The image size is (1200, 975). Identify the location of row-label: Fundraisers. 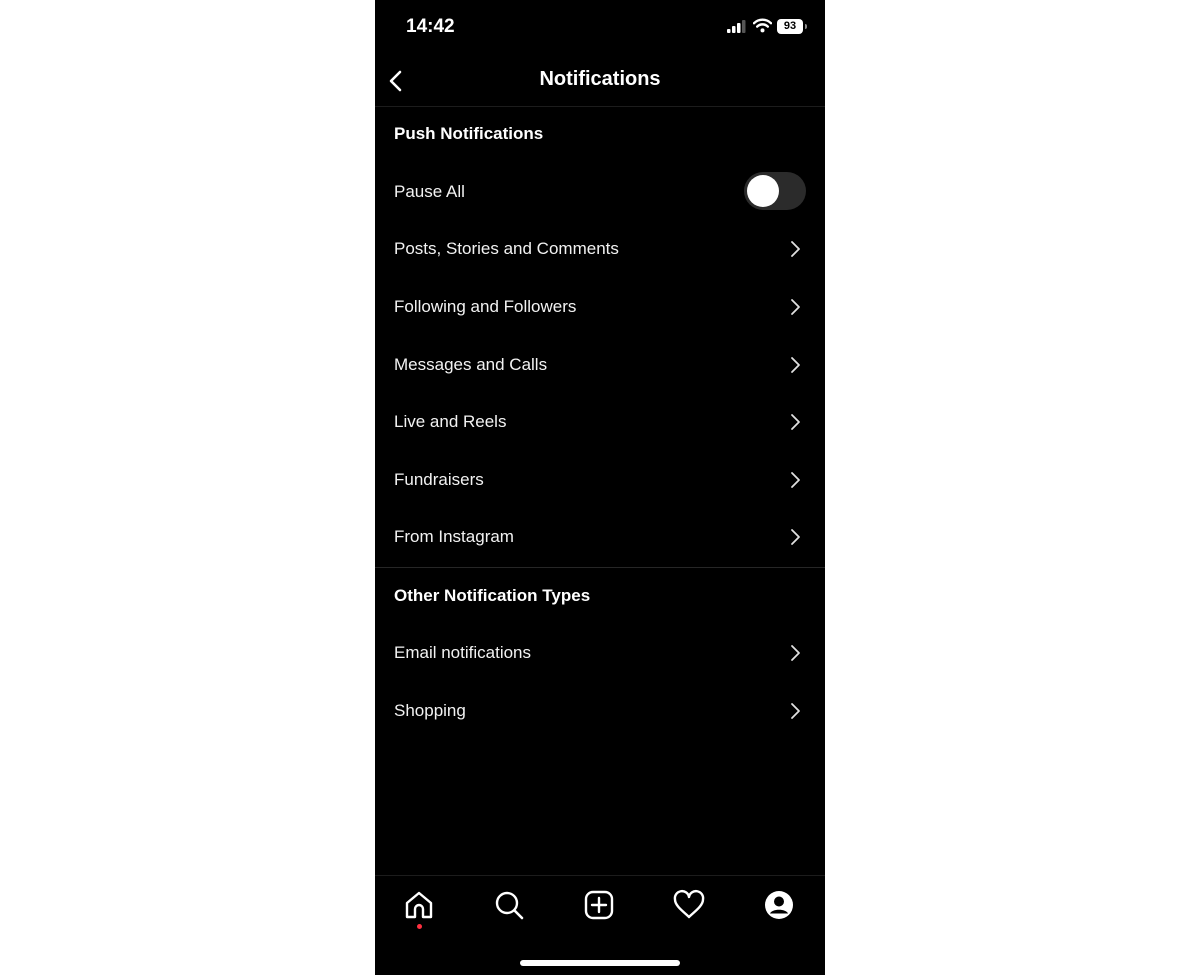
(439, 479).